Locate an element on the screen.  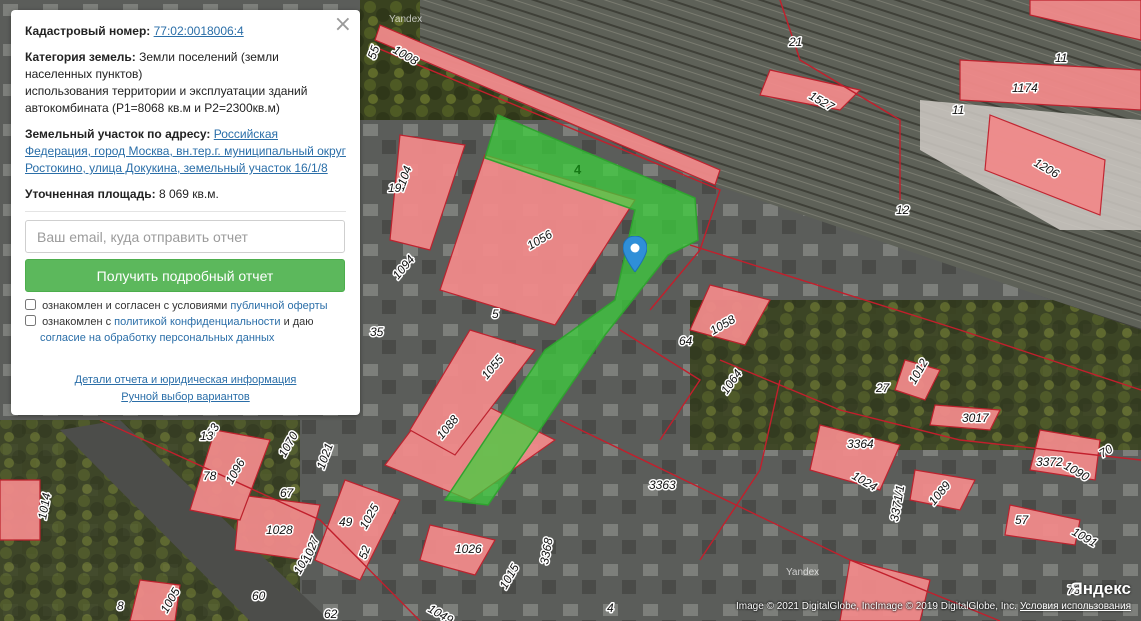
parcel-label: 4 is located at coordinates (610, 608).